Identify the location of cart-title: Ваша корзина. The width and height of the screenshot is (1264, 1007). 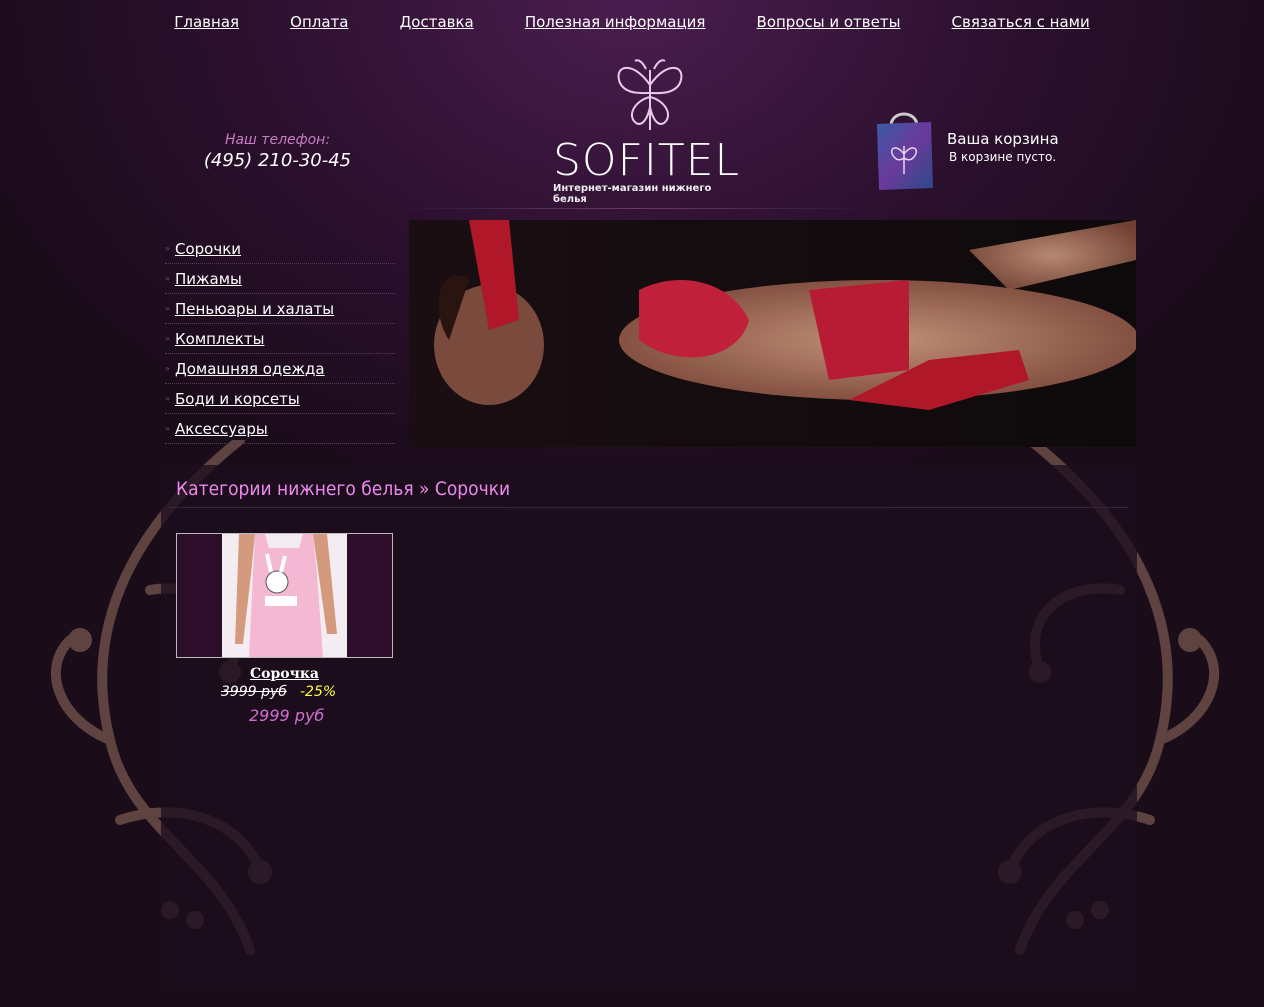
(1003, 139).